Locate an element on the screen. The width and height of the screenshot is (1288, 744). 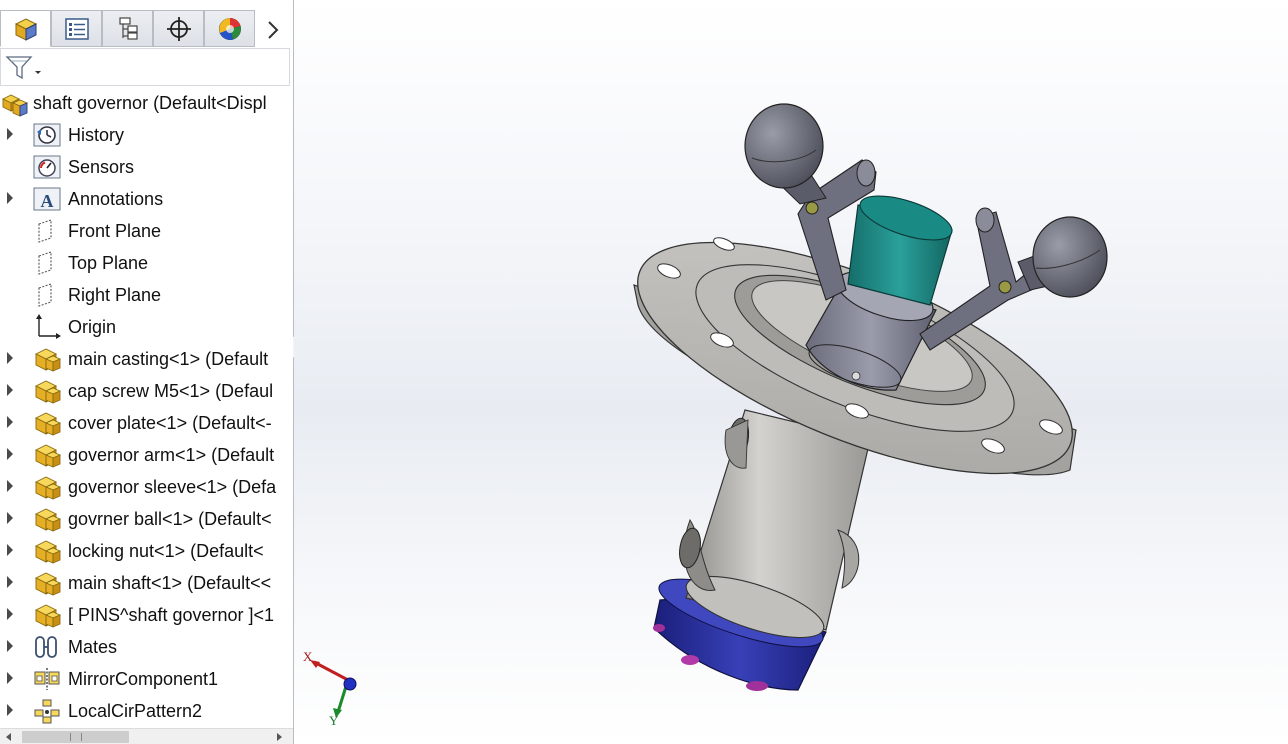
annotation-icon: A is located at coordinates (47, 199).